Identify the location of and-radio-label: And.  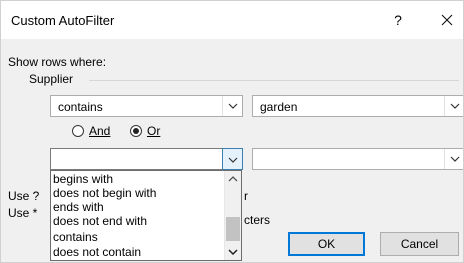
(99, 131).